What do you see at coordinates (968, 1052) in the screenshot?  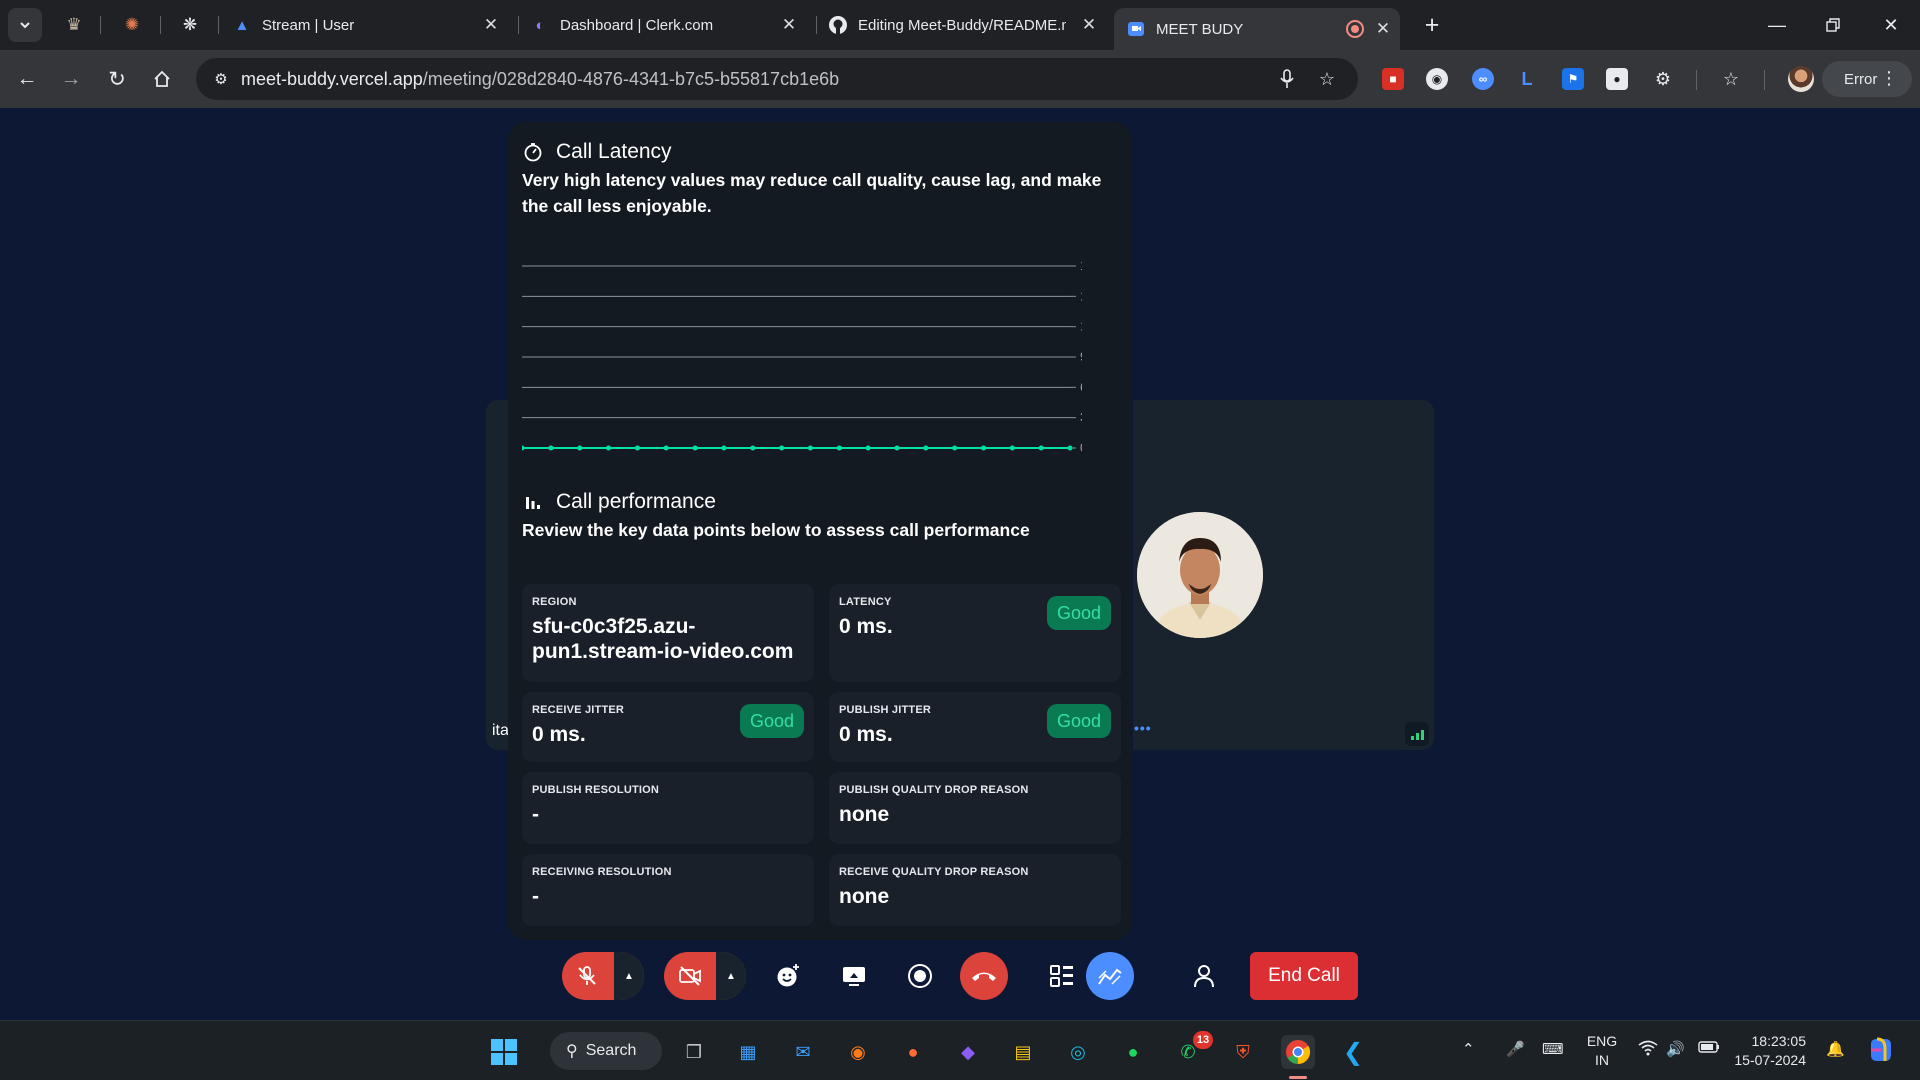 I see `obsidian-button: ◆` at bounding box center [968, 1052].